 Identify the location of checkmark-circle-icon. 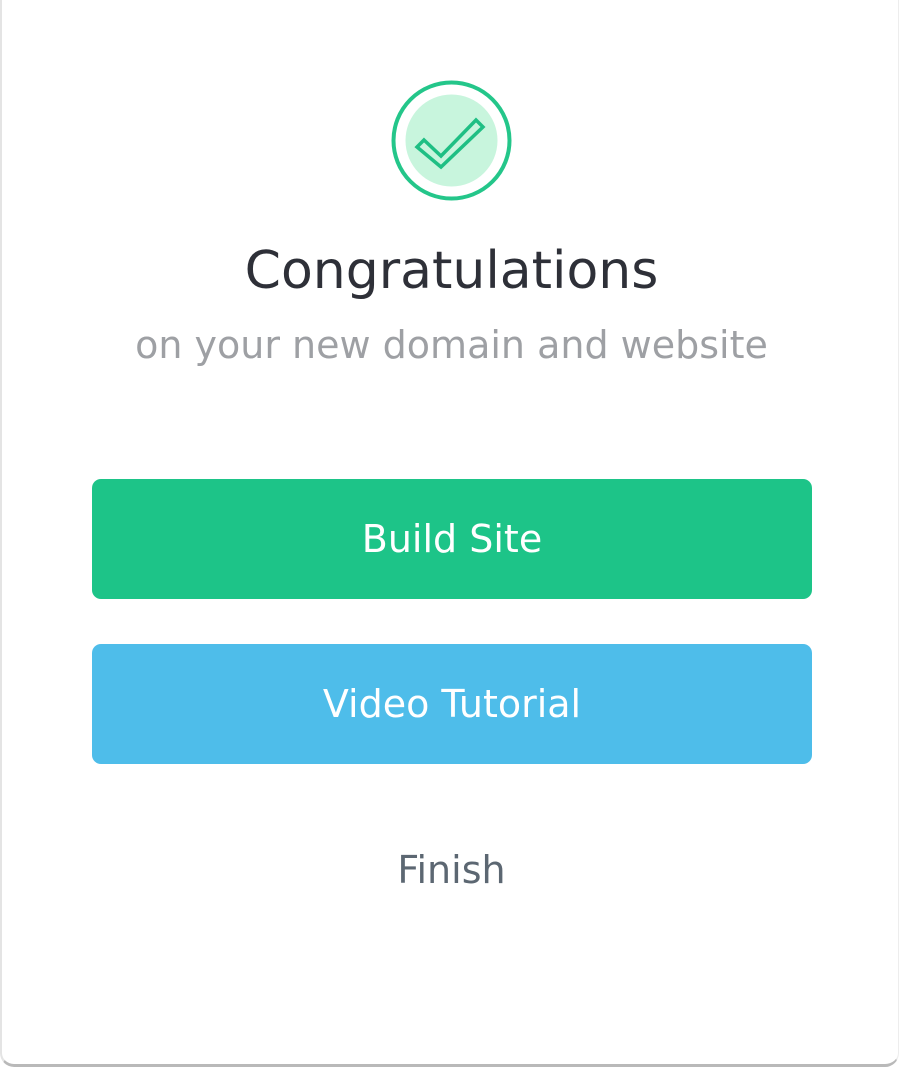
(451, 140).